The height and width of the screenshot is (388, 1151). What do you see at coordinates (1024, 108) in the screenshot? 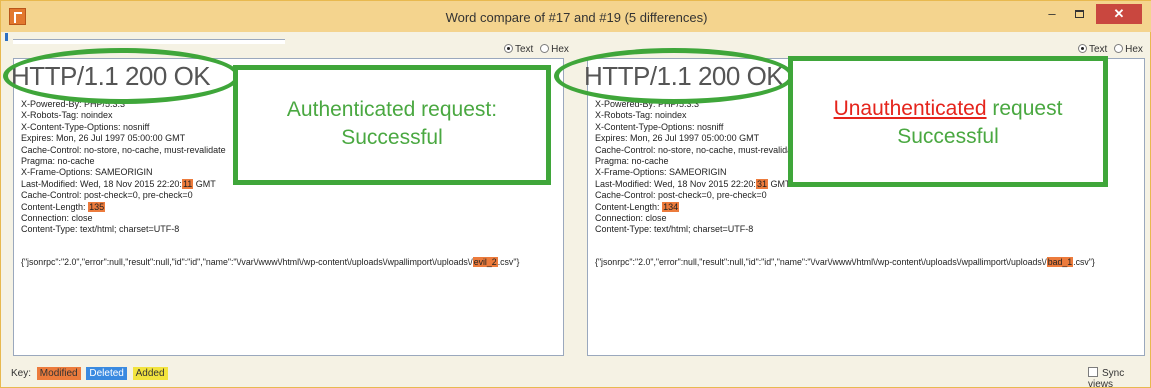
I see `callout-text: request` at bounding box center [1024, 108].